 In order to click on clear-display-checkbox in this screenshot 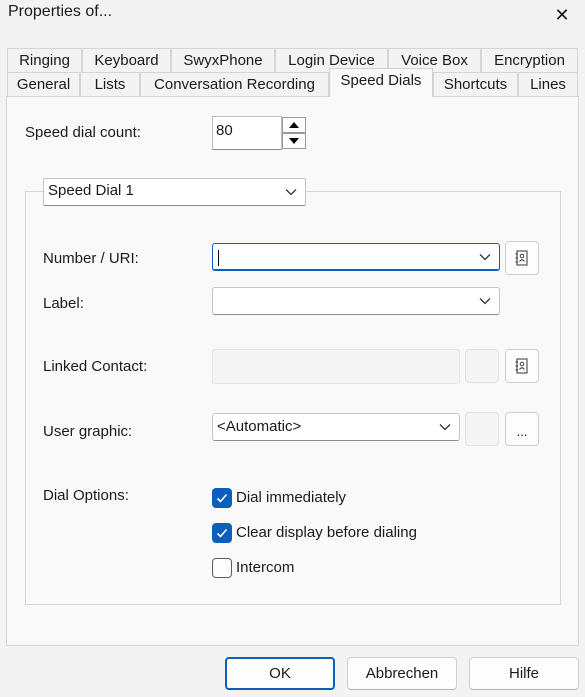, I will do `click(222, 533)`.